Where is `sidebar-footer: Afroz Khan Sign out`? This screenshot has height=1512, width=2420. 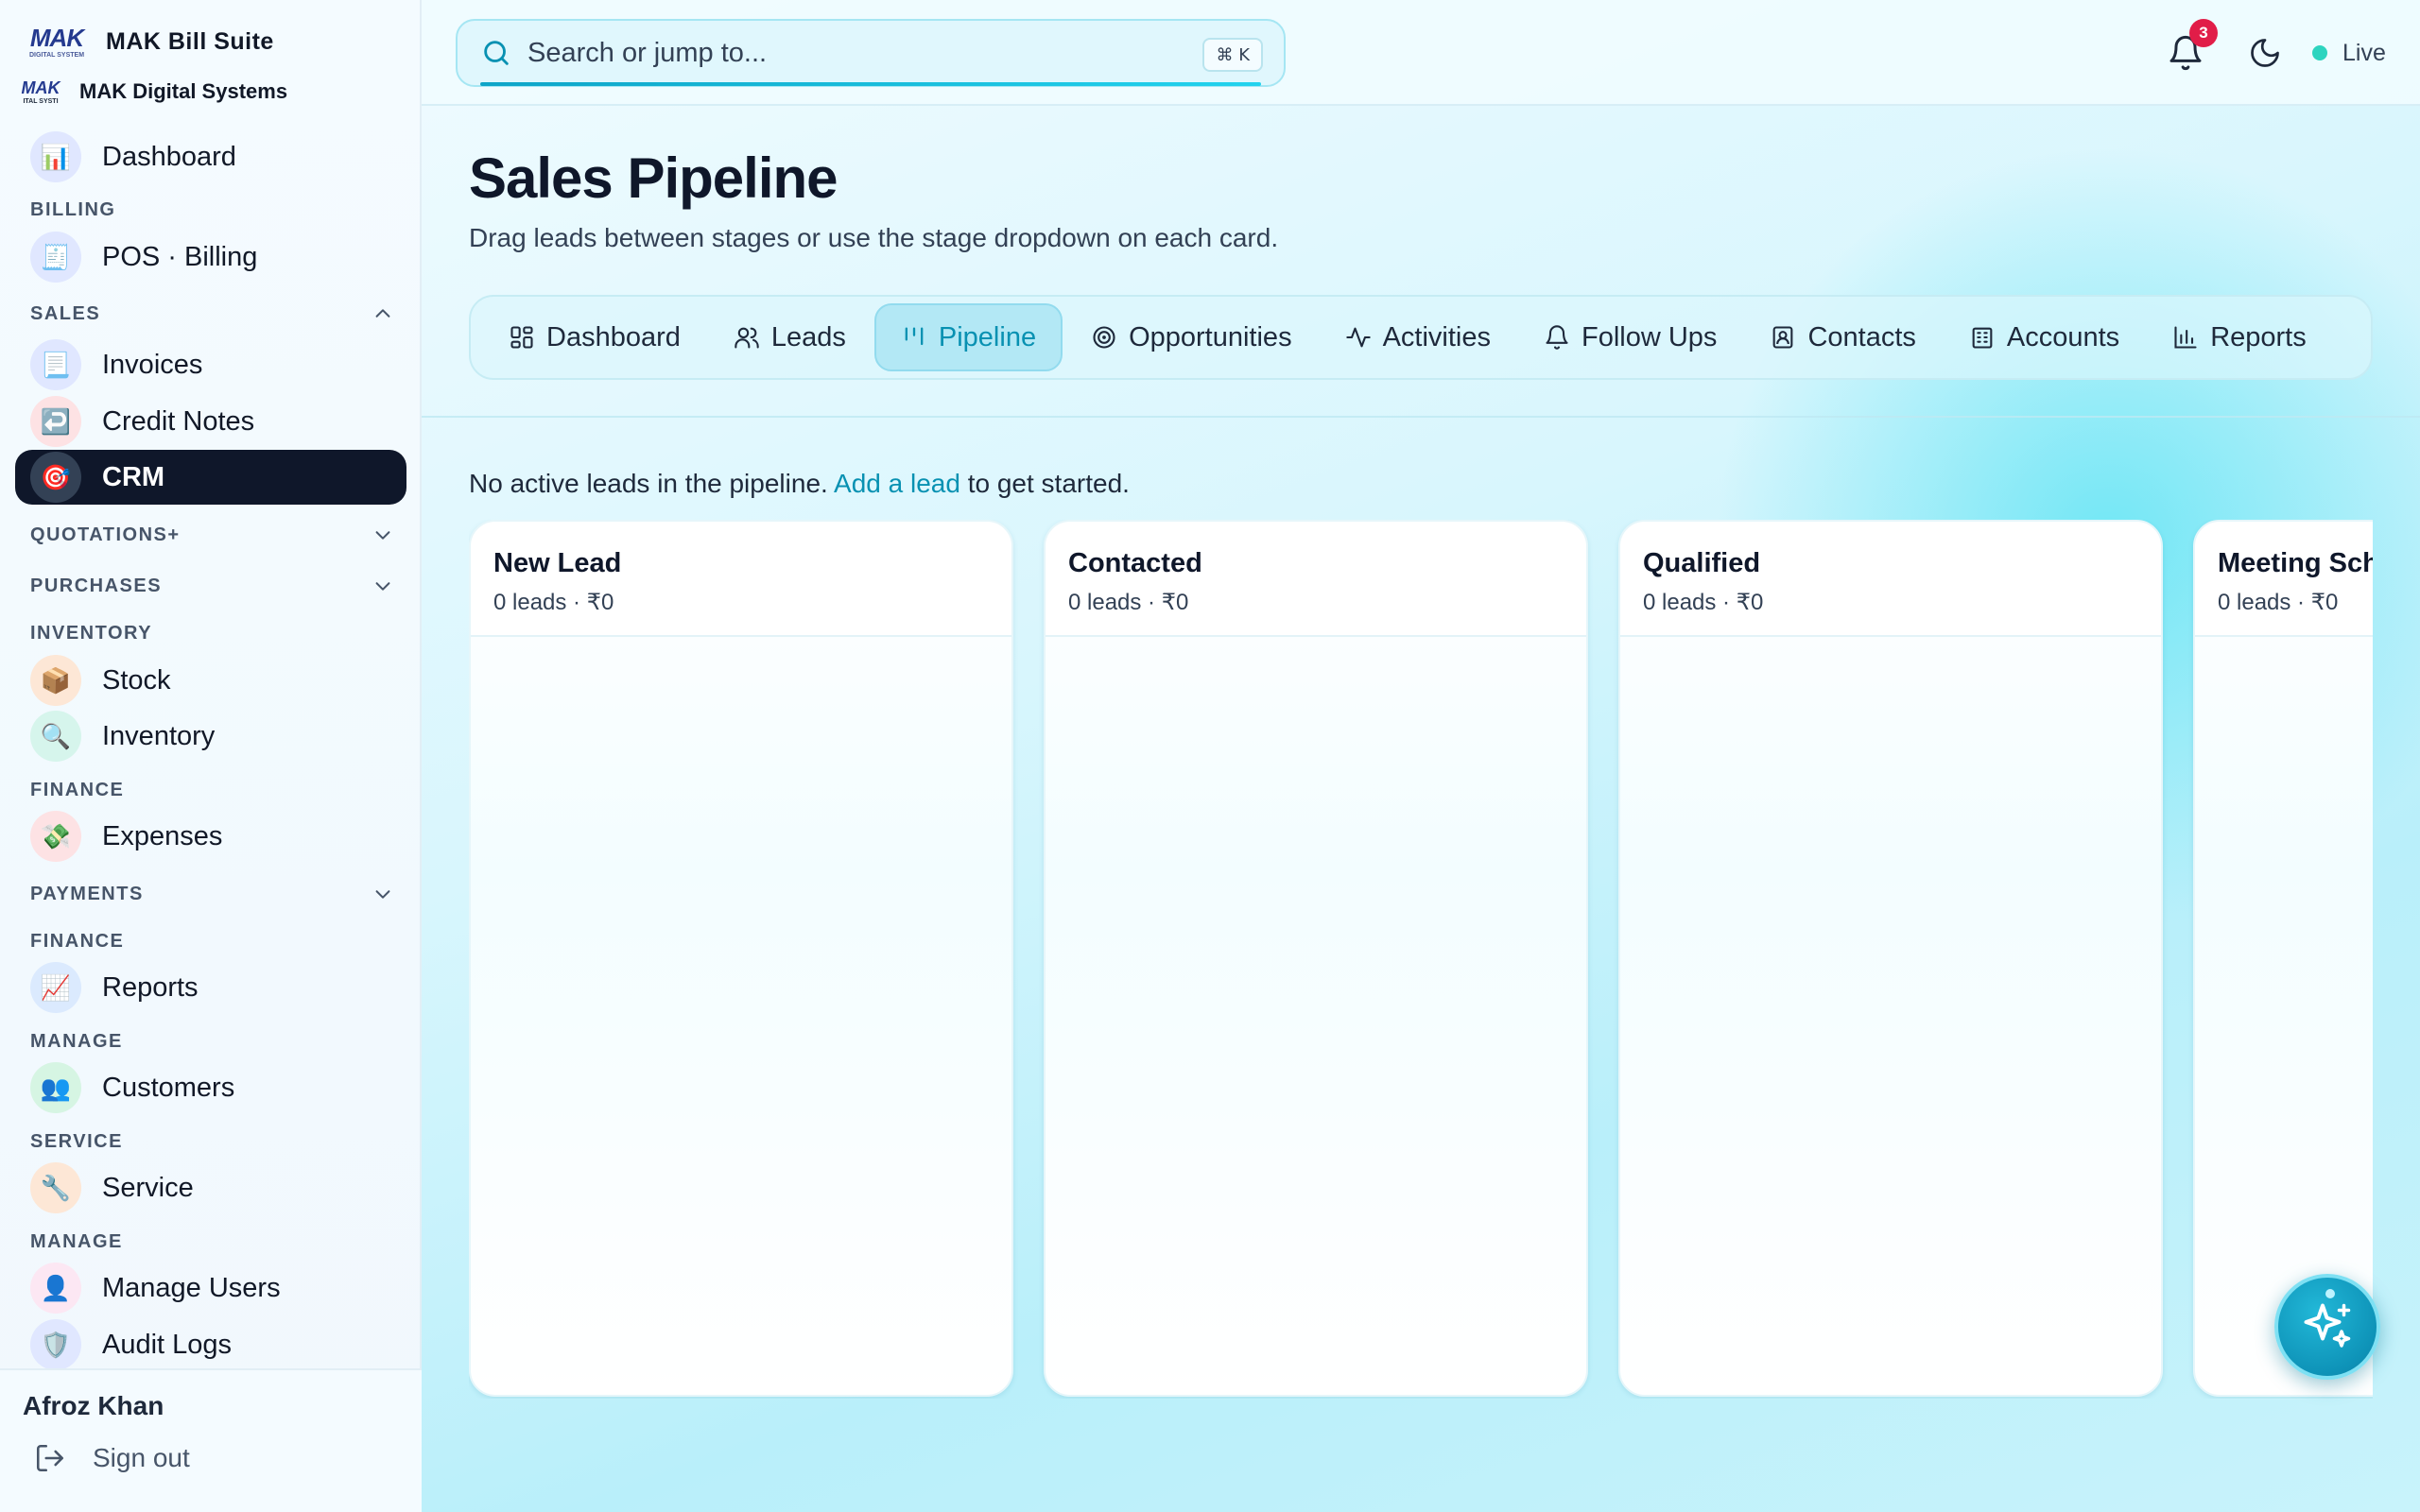 sidebar-footer: Afroz Khan Sign out is located at coordinates (211, 1440).